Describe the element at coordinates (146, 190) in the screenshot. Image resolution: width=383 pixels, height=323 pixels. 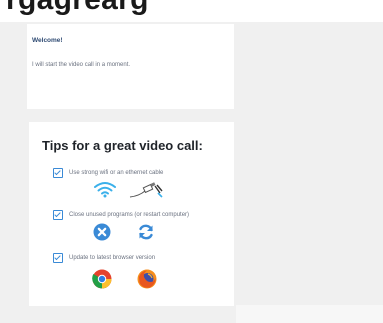
I see `ethernet-cable-icon` at that location.